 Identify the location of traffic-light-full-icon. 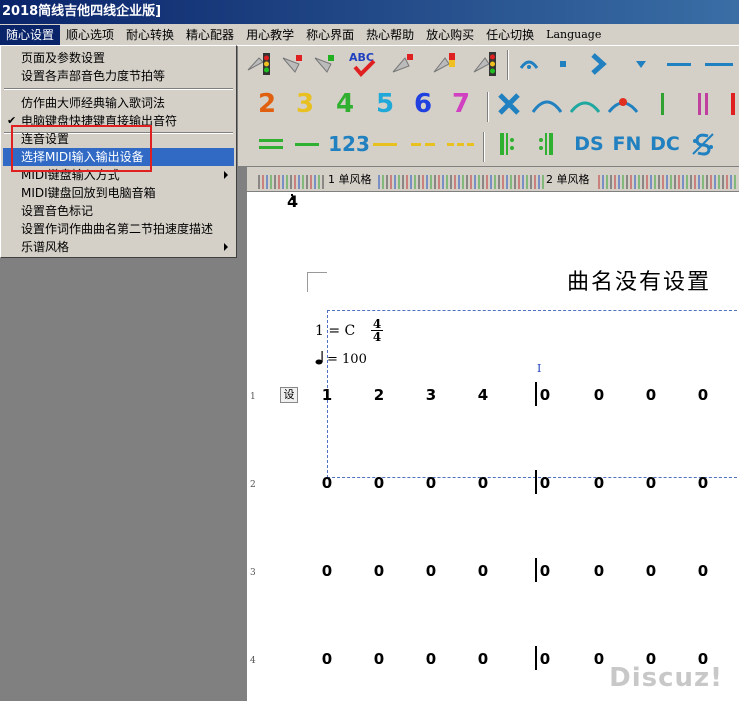
(485, 64).